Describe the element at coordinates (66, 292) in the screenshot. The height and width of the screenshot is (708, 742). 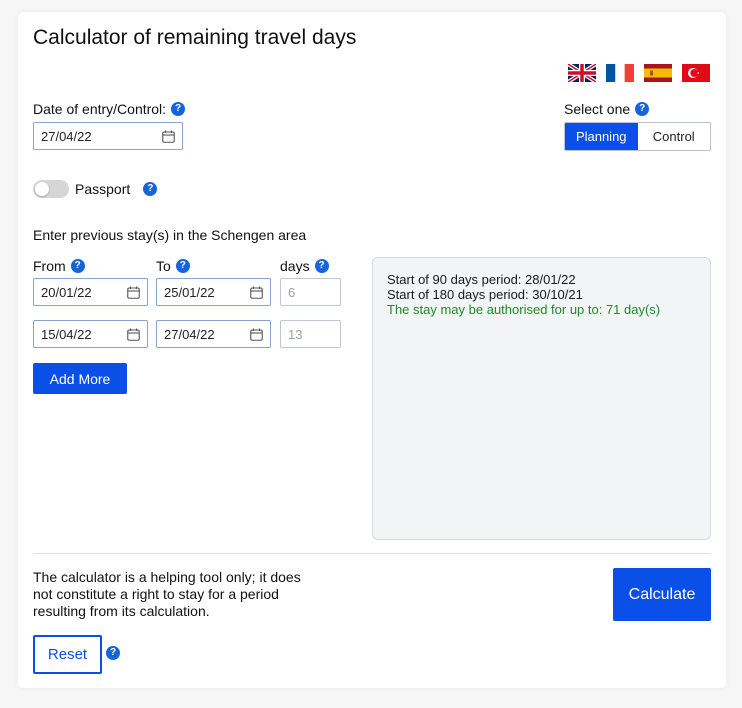
I see `stay-from-value: 20/01/22` at that location.